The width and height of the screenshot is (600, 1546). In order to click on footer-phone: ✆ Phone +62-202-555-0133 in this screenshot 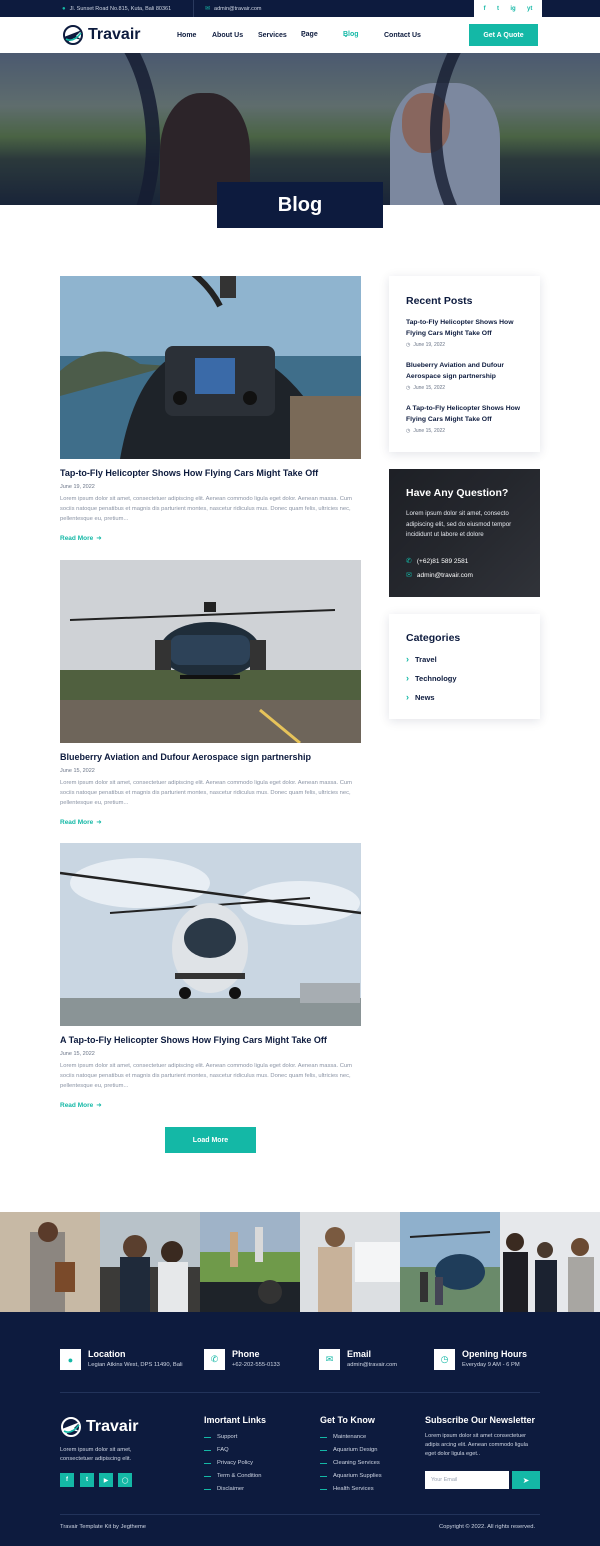, I will do `click(242, 1359)`.